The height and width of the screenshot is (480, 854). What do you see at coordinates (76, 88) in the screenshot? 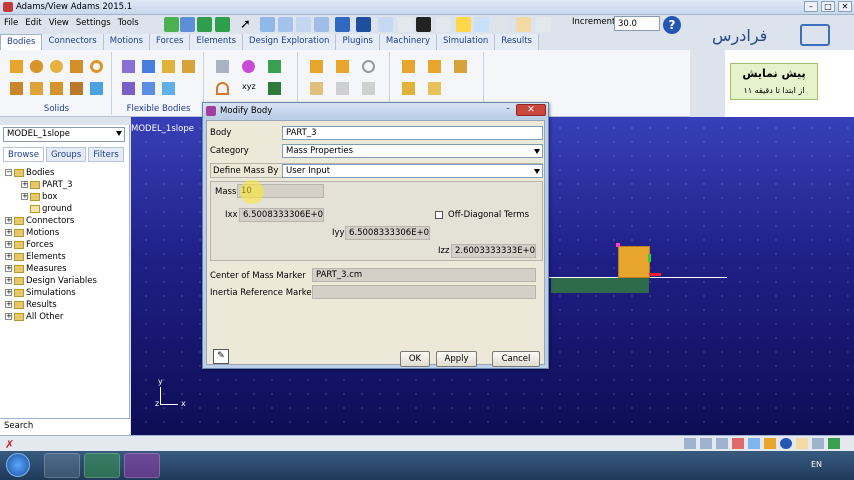
I see `revolution-icon` at bounding box center [76, 88].